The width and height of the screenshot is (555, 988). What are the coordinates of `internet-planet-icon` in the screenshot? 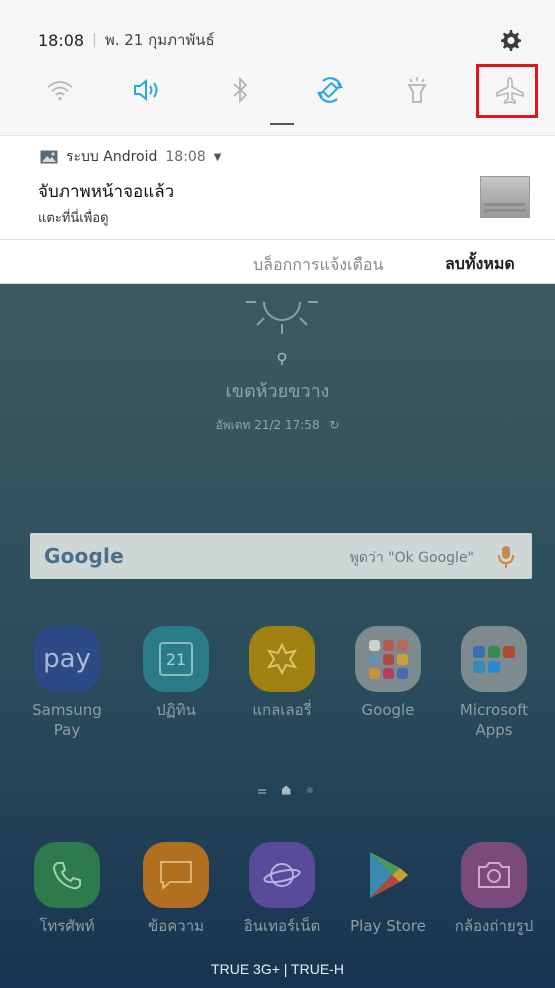 It's located at (282, 875).